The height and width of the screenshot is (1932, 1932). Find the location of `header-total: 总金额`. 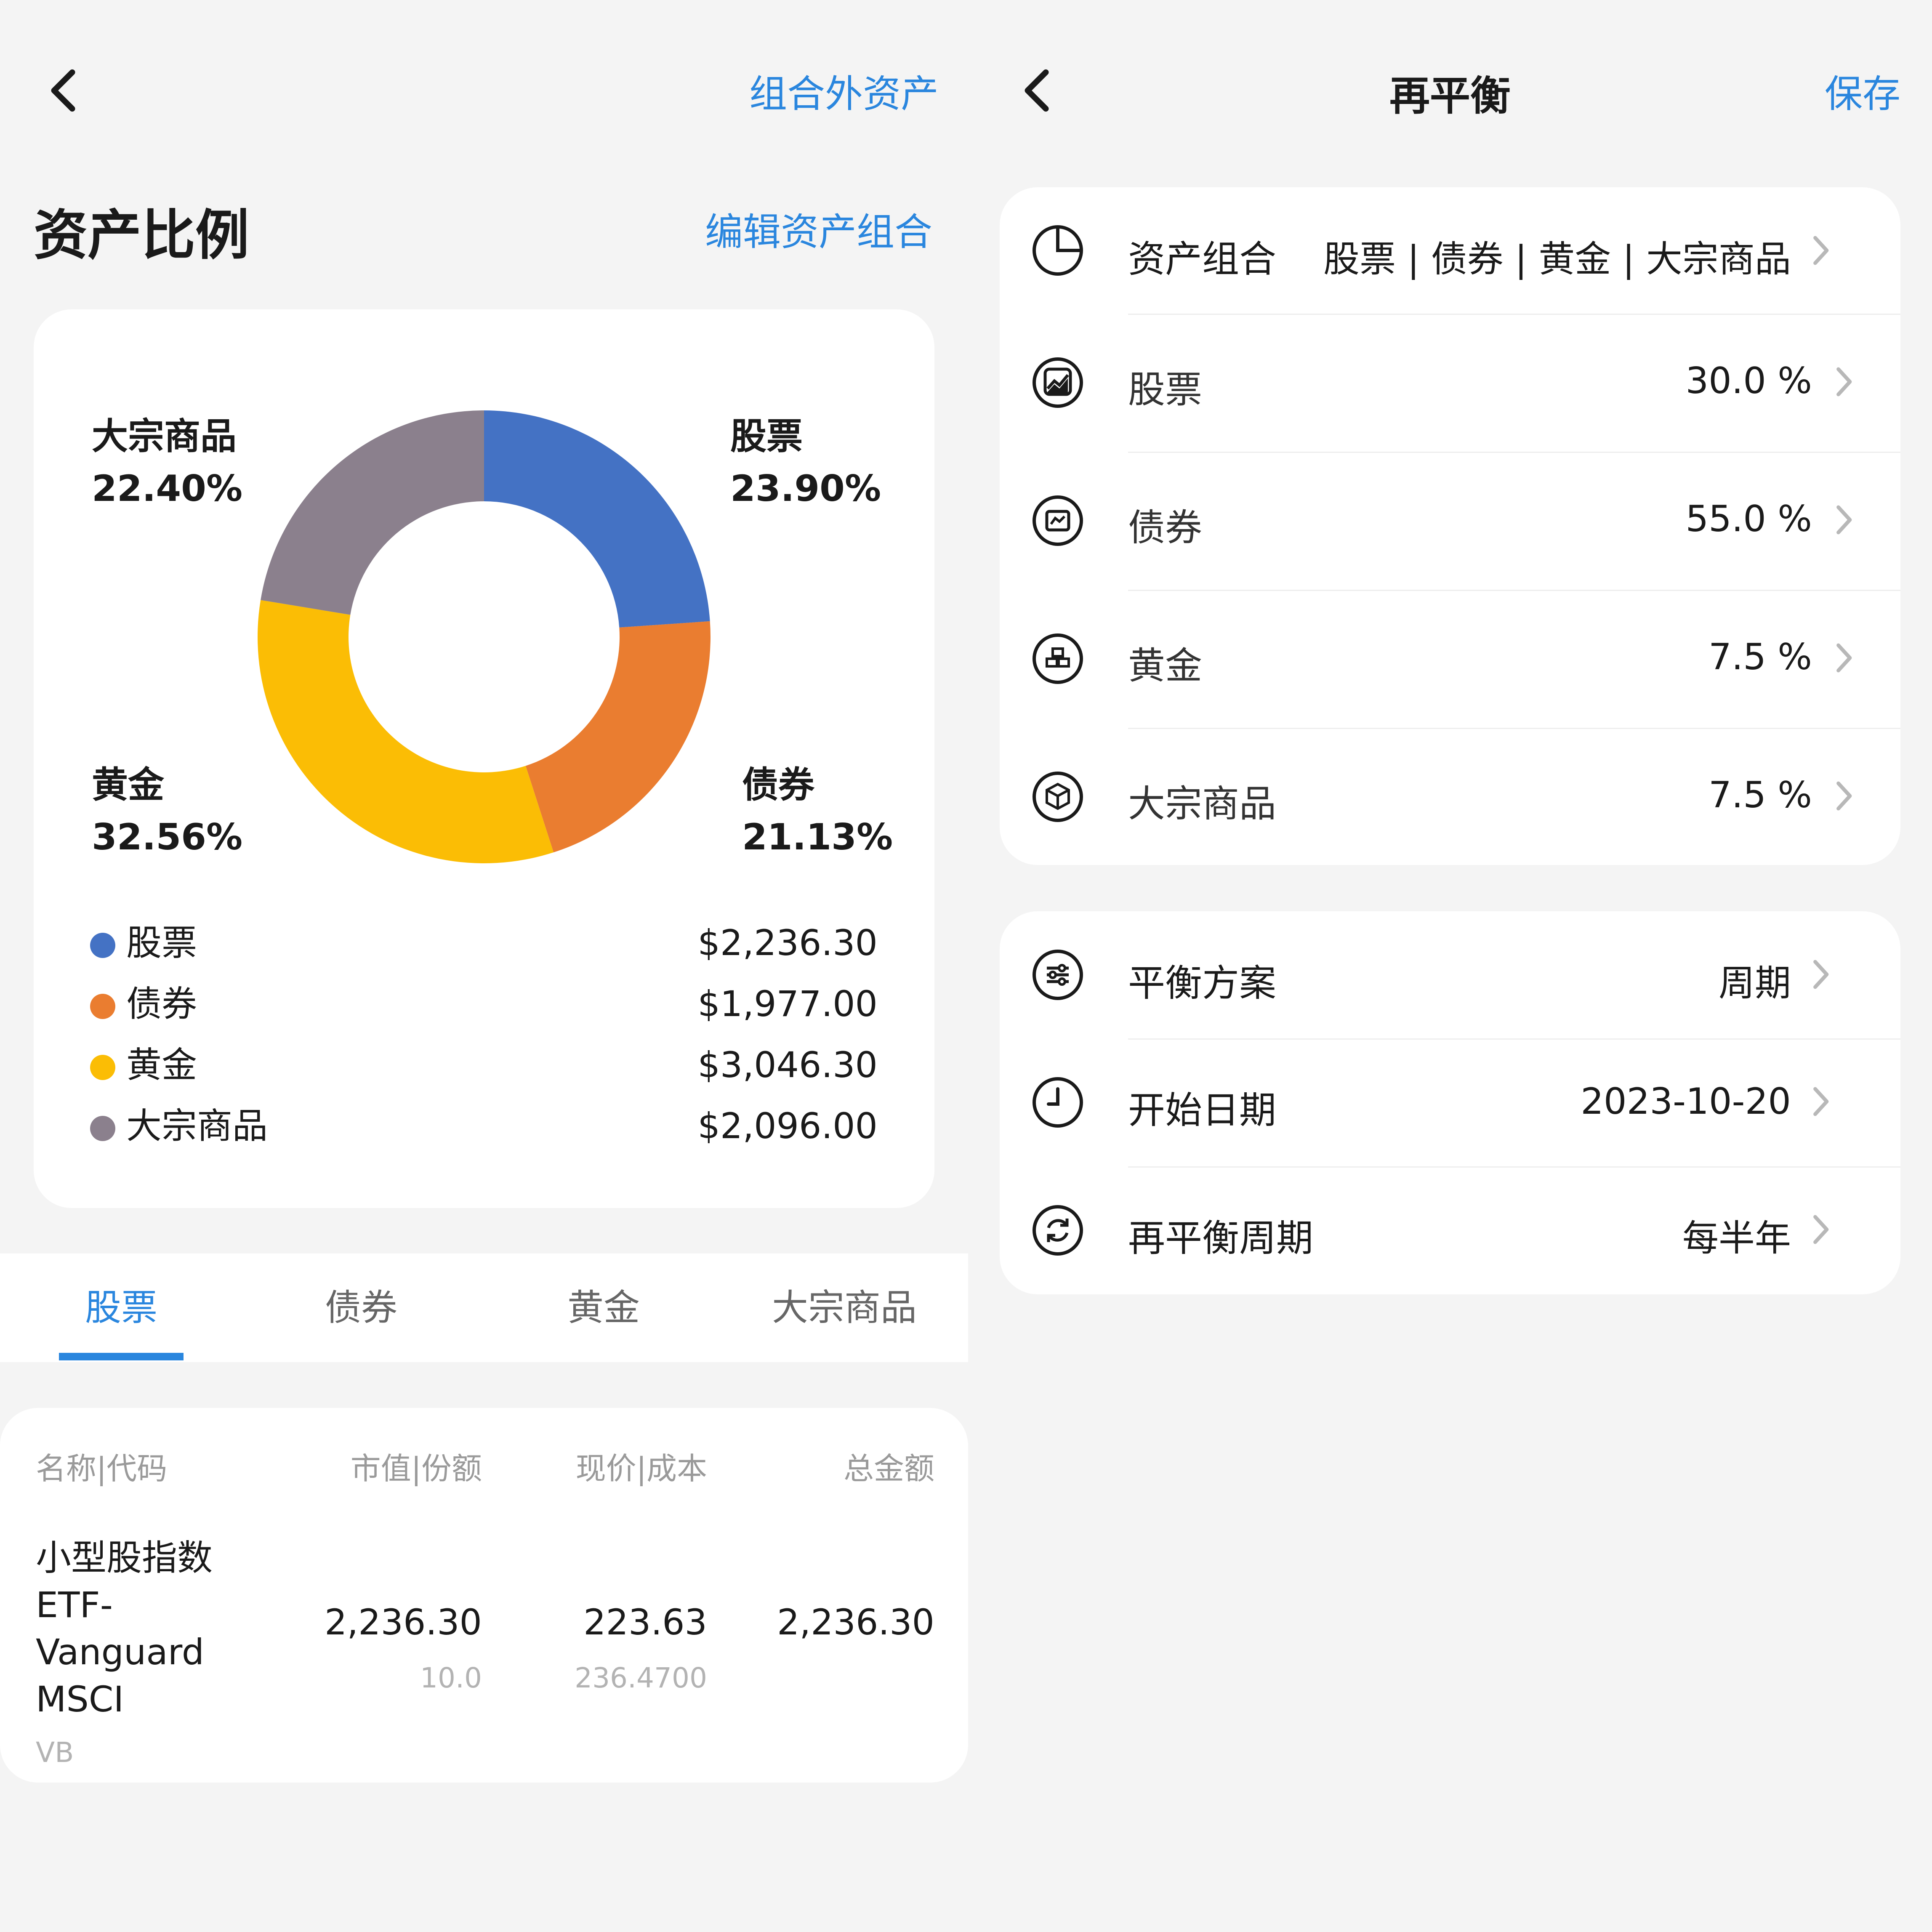

header-total: 总金额 is located at coordinates (889, 1469).